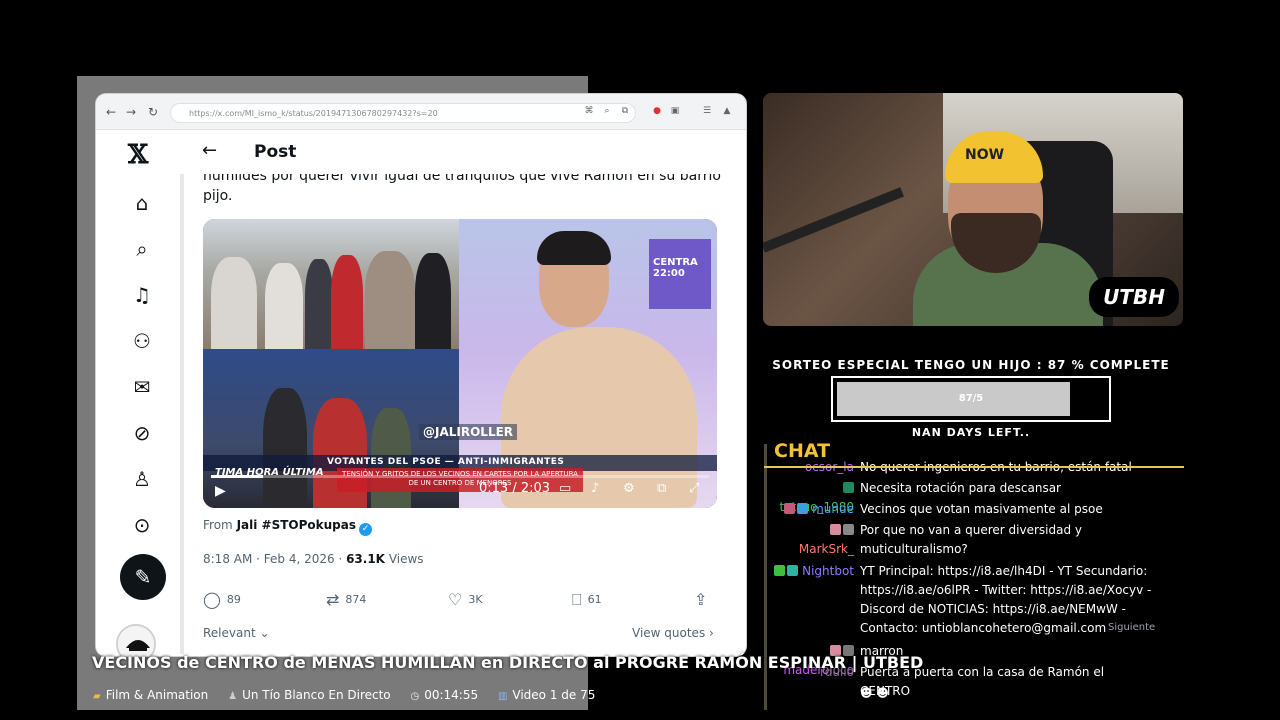 The width and height of the screenshot is (1280, 720). Describe the element at coordinates (142, 203) in the screenshot. I see `home-icon: ⌂` at that location.